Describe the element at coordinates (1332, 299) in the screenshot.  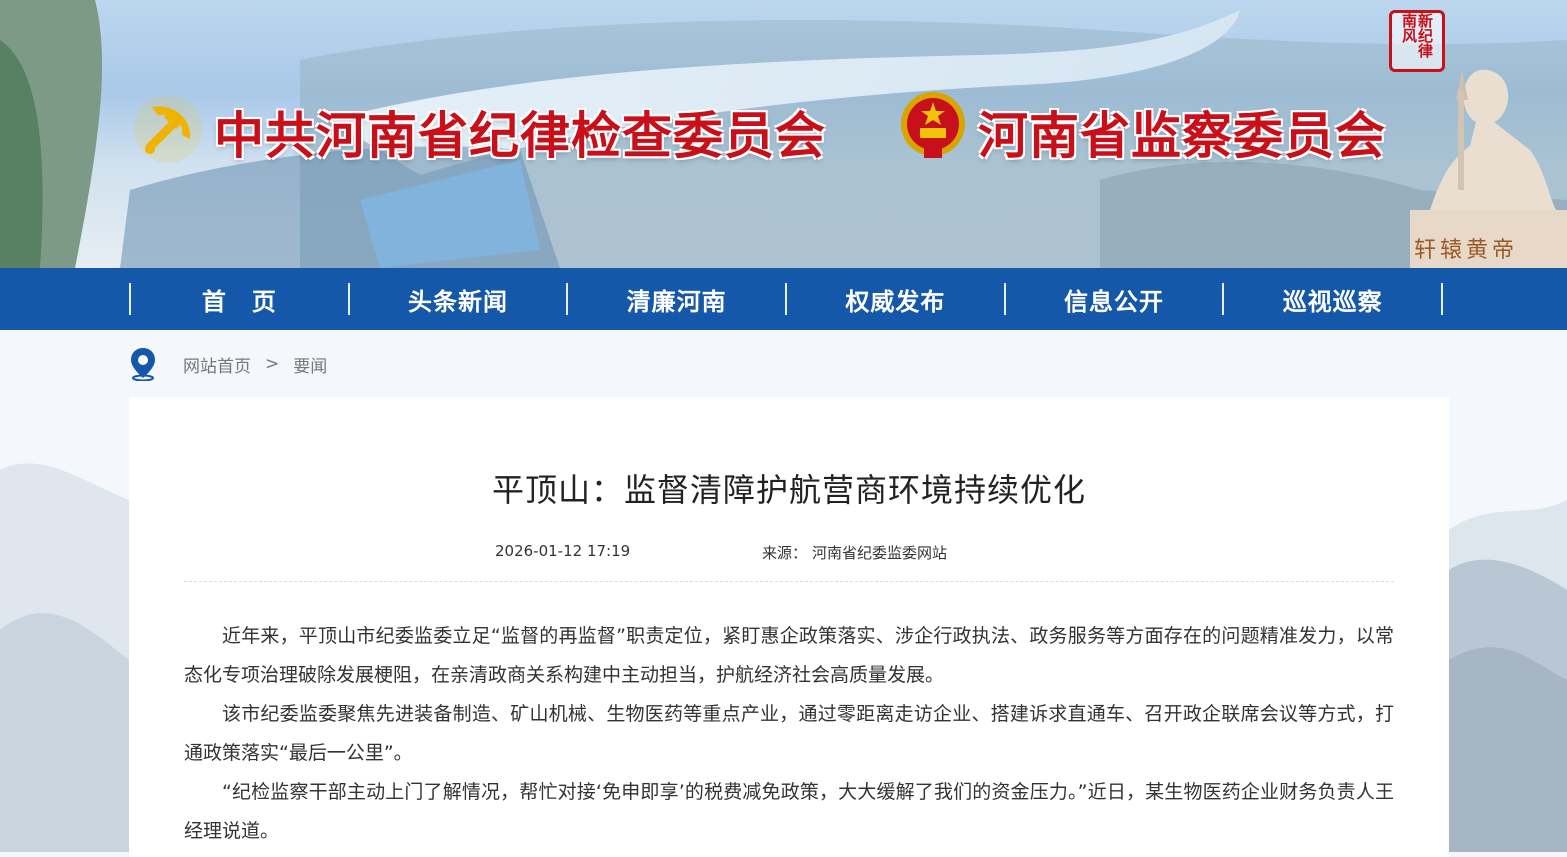
I see `nav-item-inspection: 巡视巡察` at that location.